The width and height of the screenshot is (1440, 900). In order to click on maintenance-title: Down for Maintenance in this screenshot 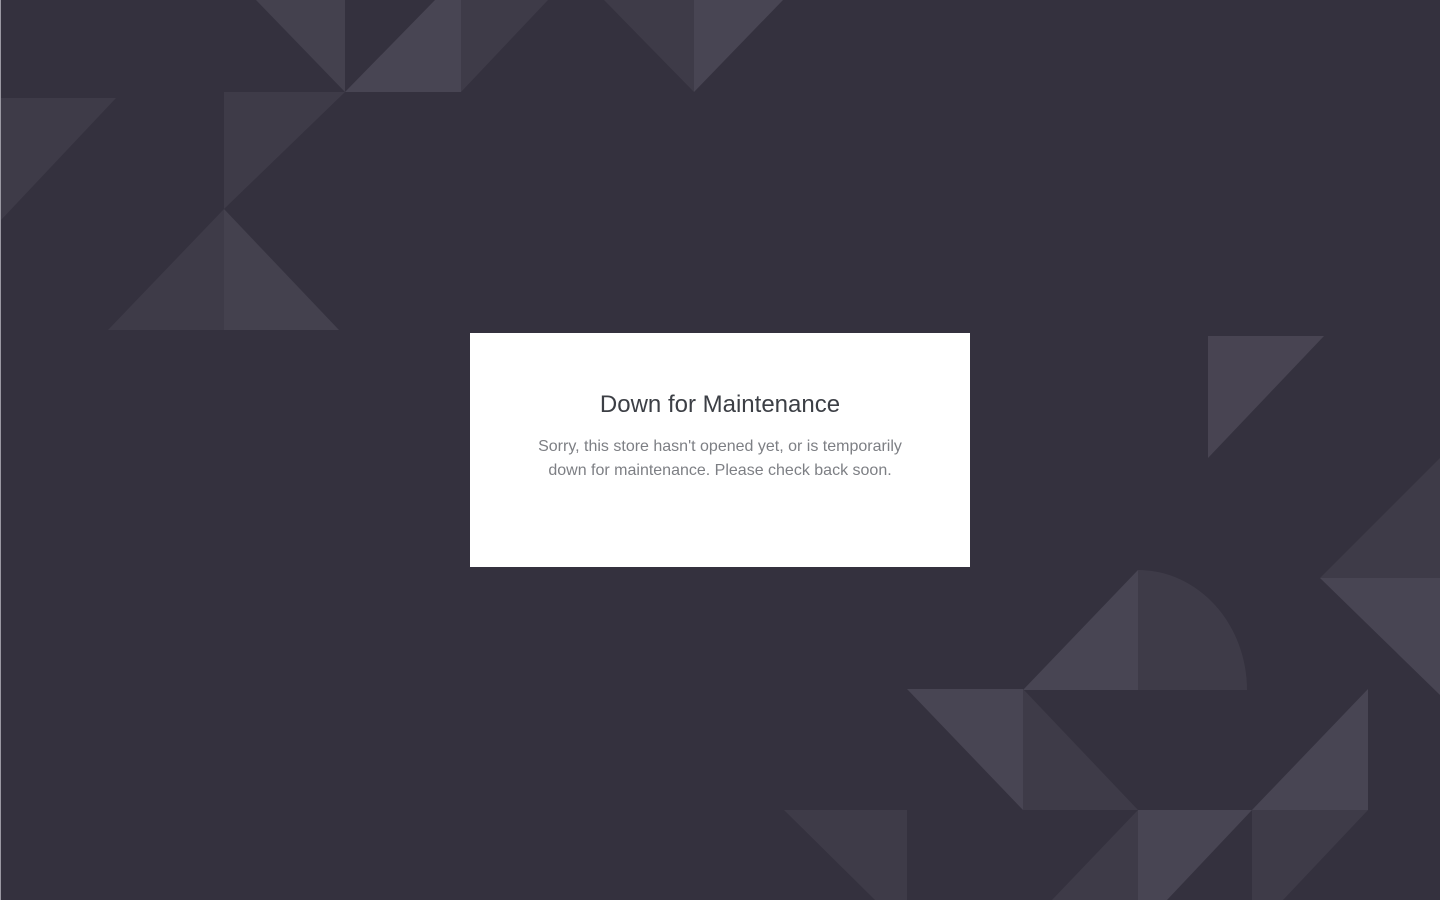, I will do `click(720, 404)`.